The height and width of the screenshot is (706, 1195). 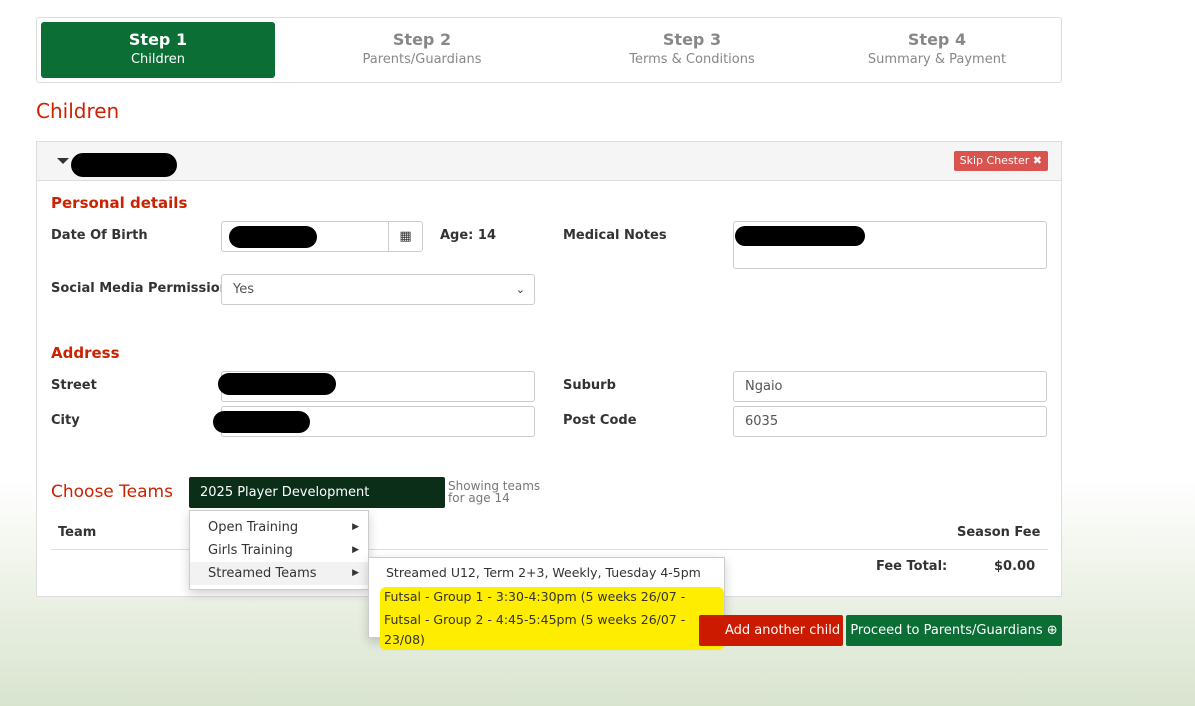 I want to click on add-another-child-button: Add another child, so click(x=771, y=630).